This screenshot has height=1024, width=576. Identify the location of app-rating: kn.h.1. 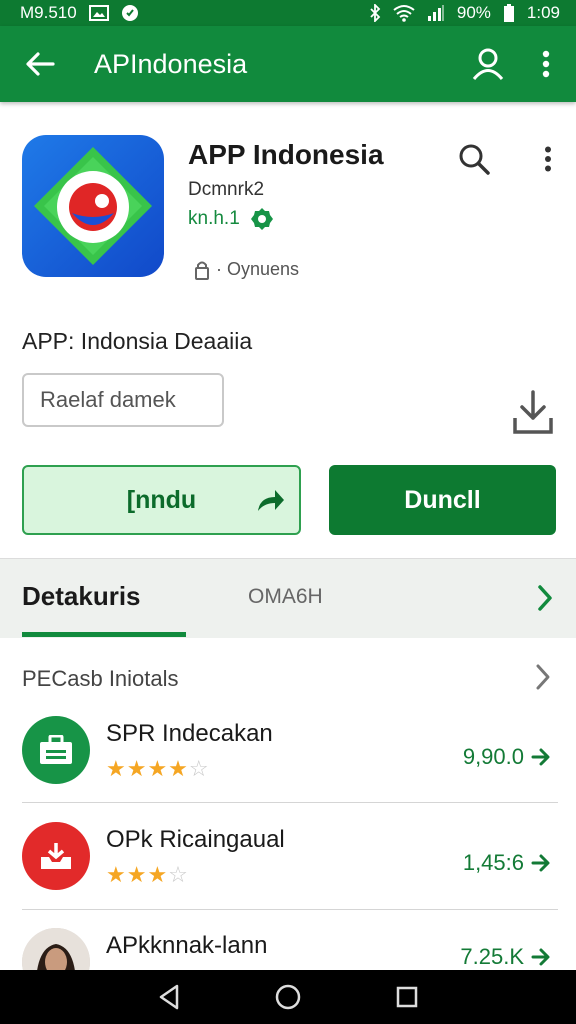
(231, 219).